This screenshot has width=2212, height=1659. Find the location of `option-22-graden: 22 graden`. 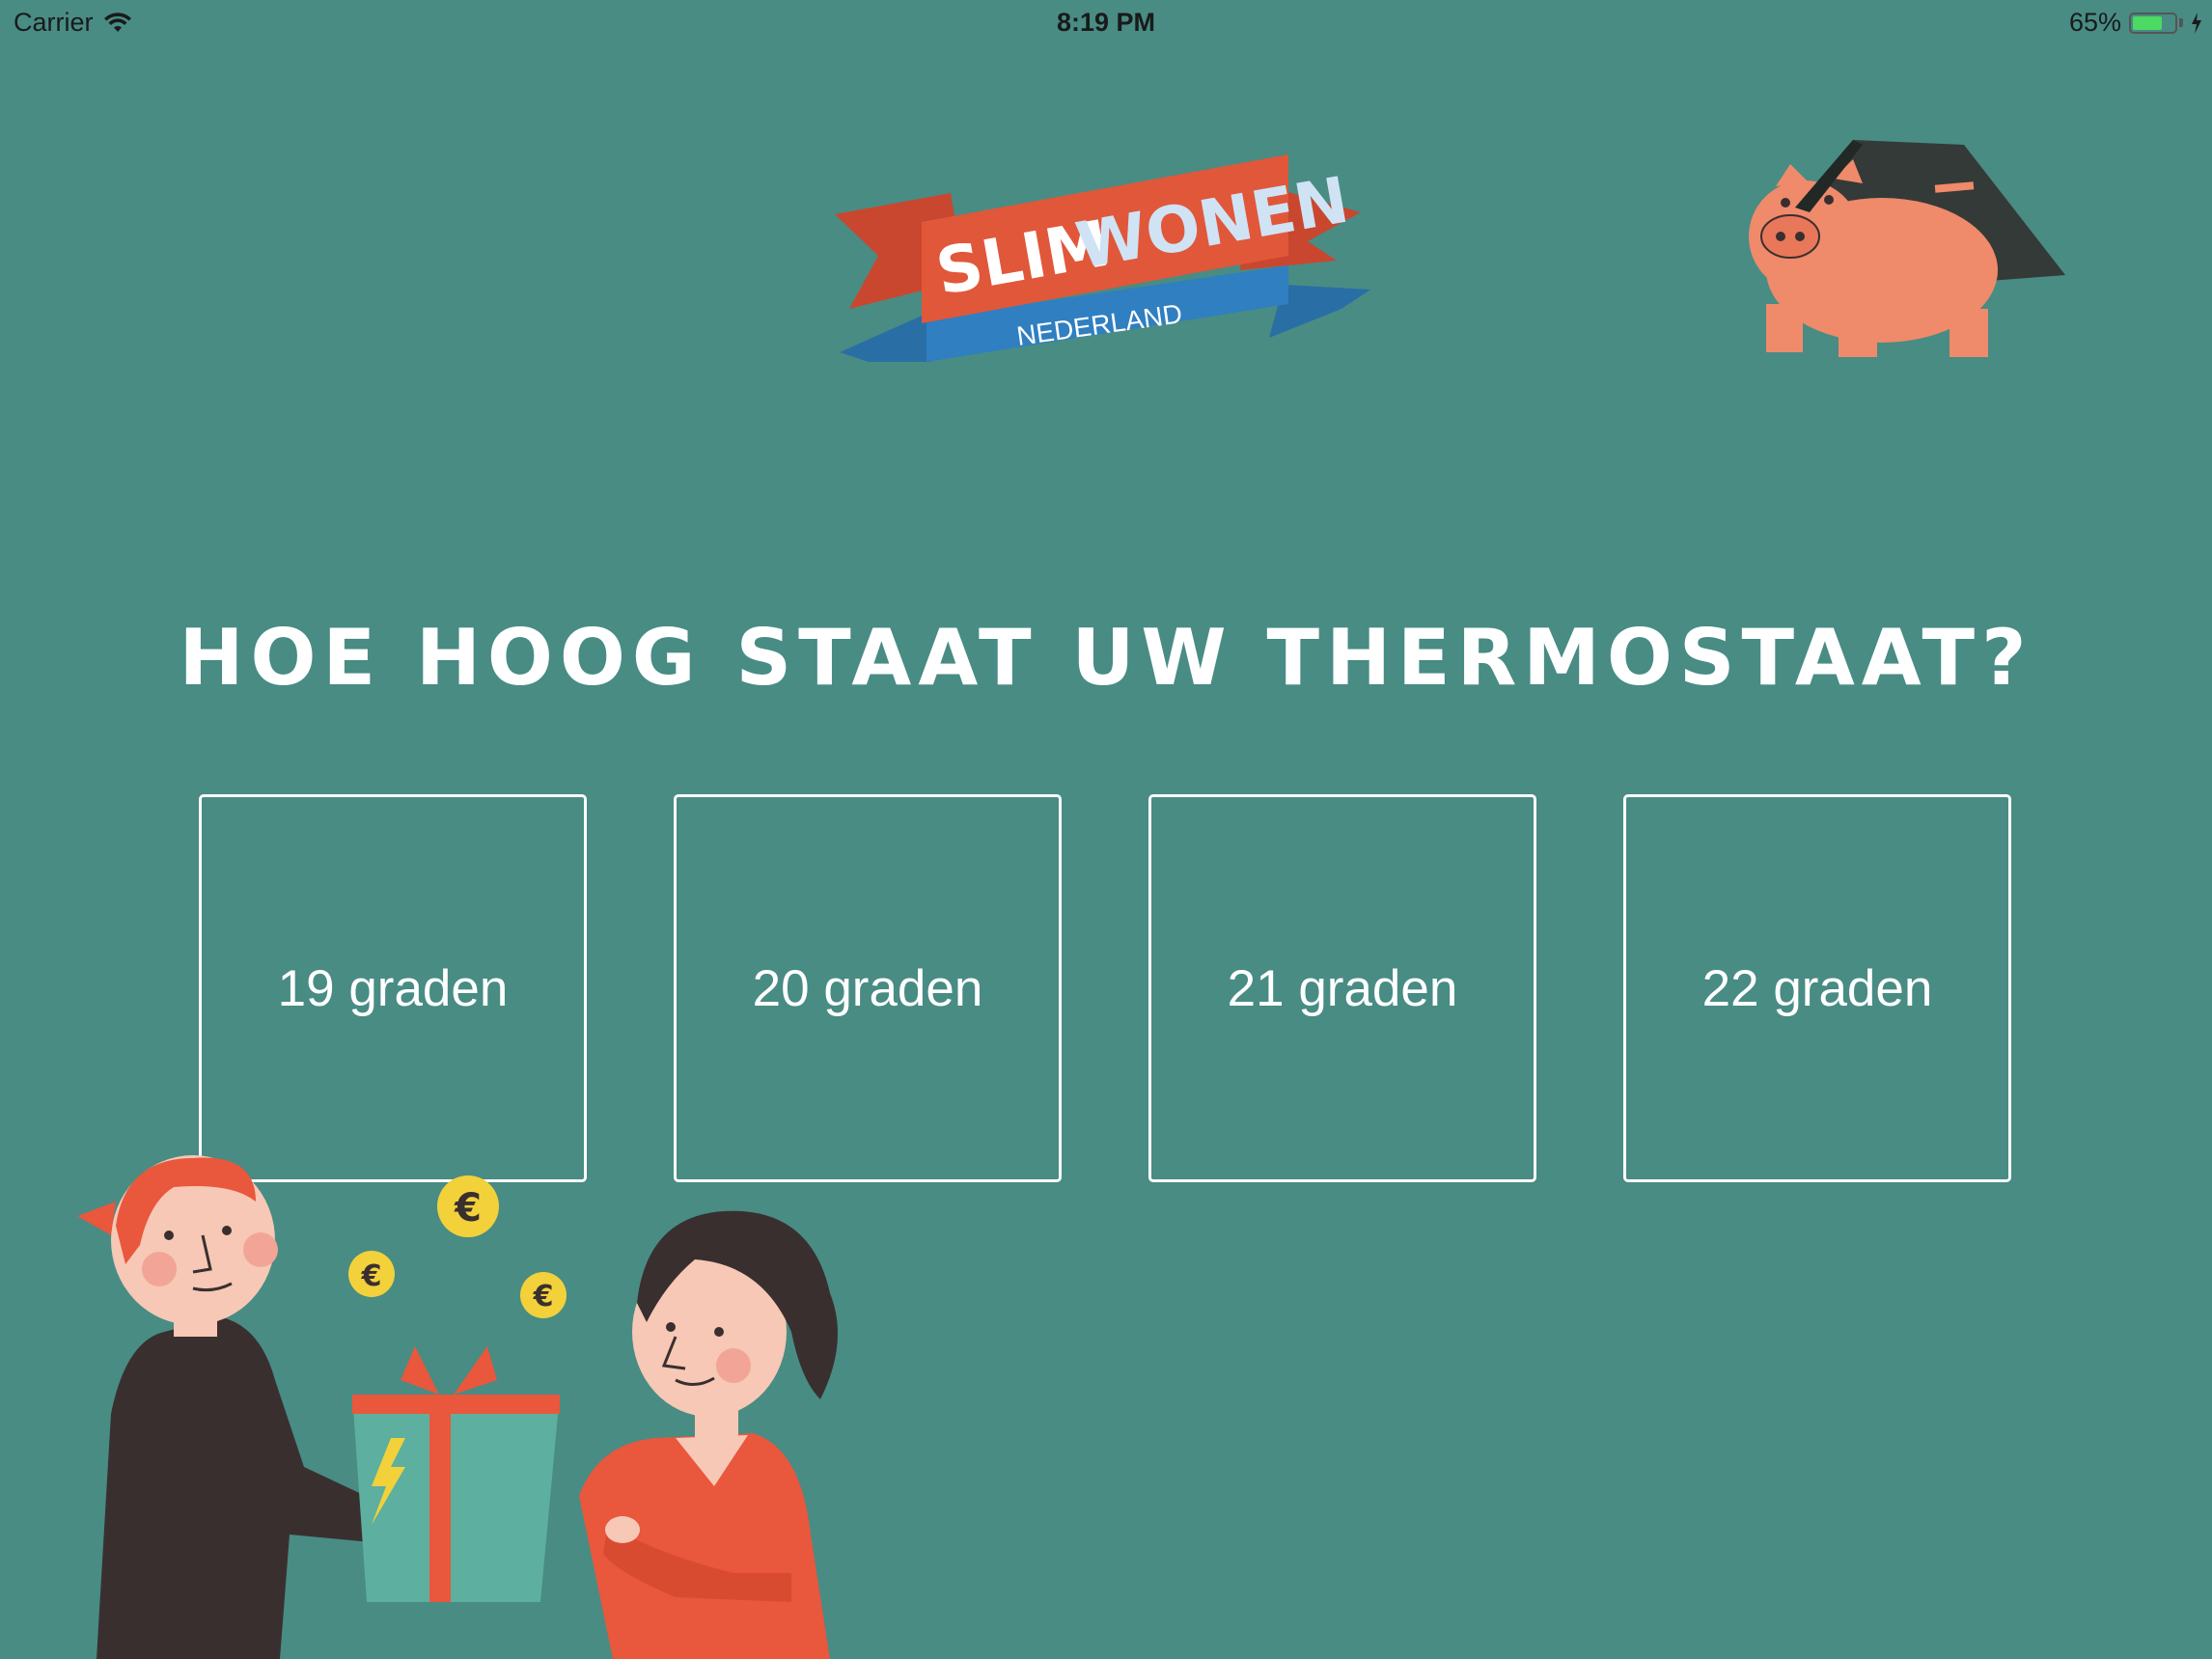

option-22-graden: 22 graden is located at coordinates (1817, 988).